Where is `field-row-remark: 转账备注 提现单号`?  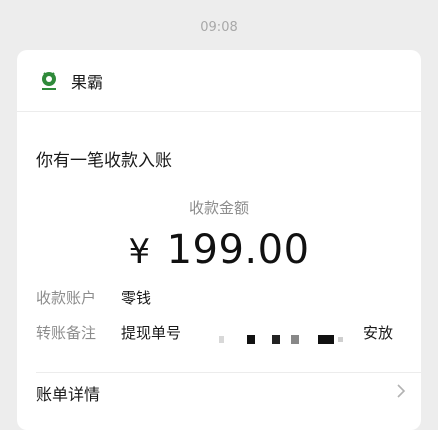
field-row-remark: 转账备注 提现单号 is located at coordinates (108, 332).